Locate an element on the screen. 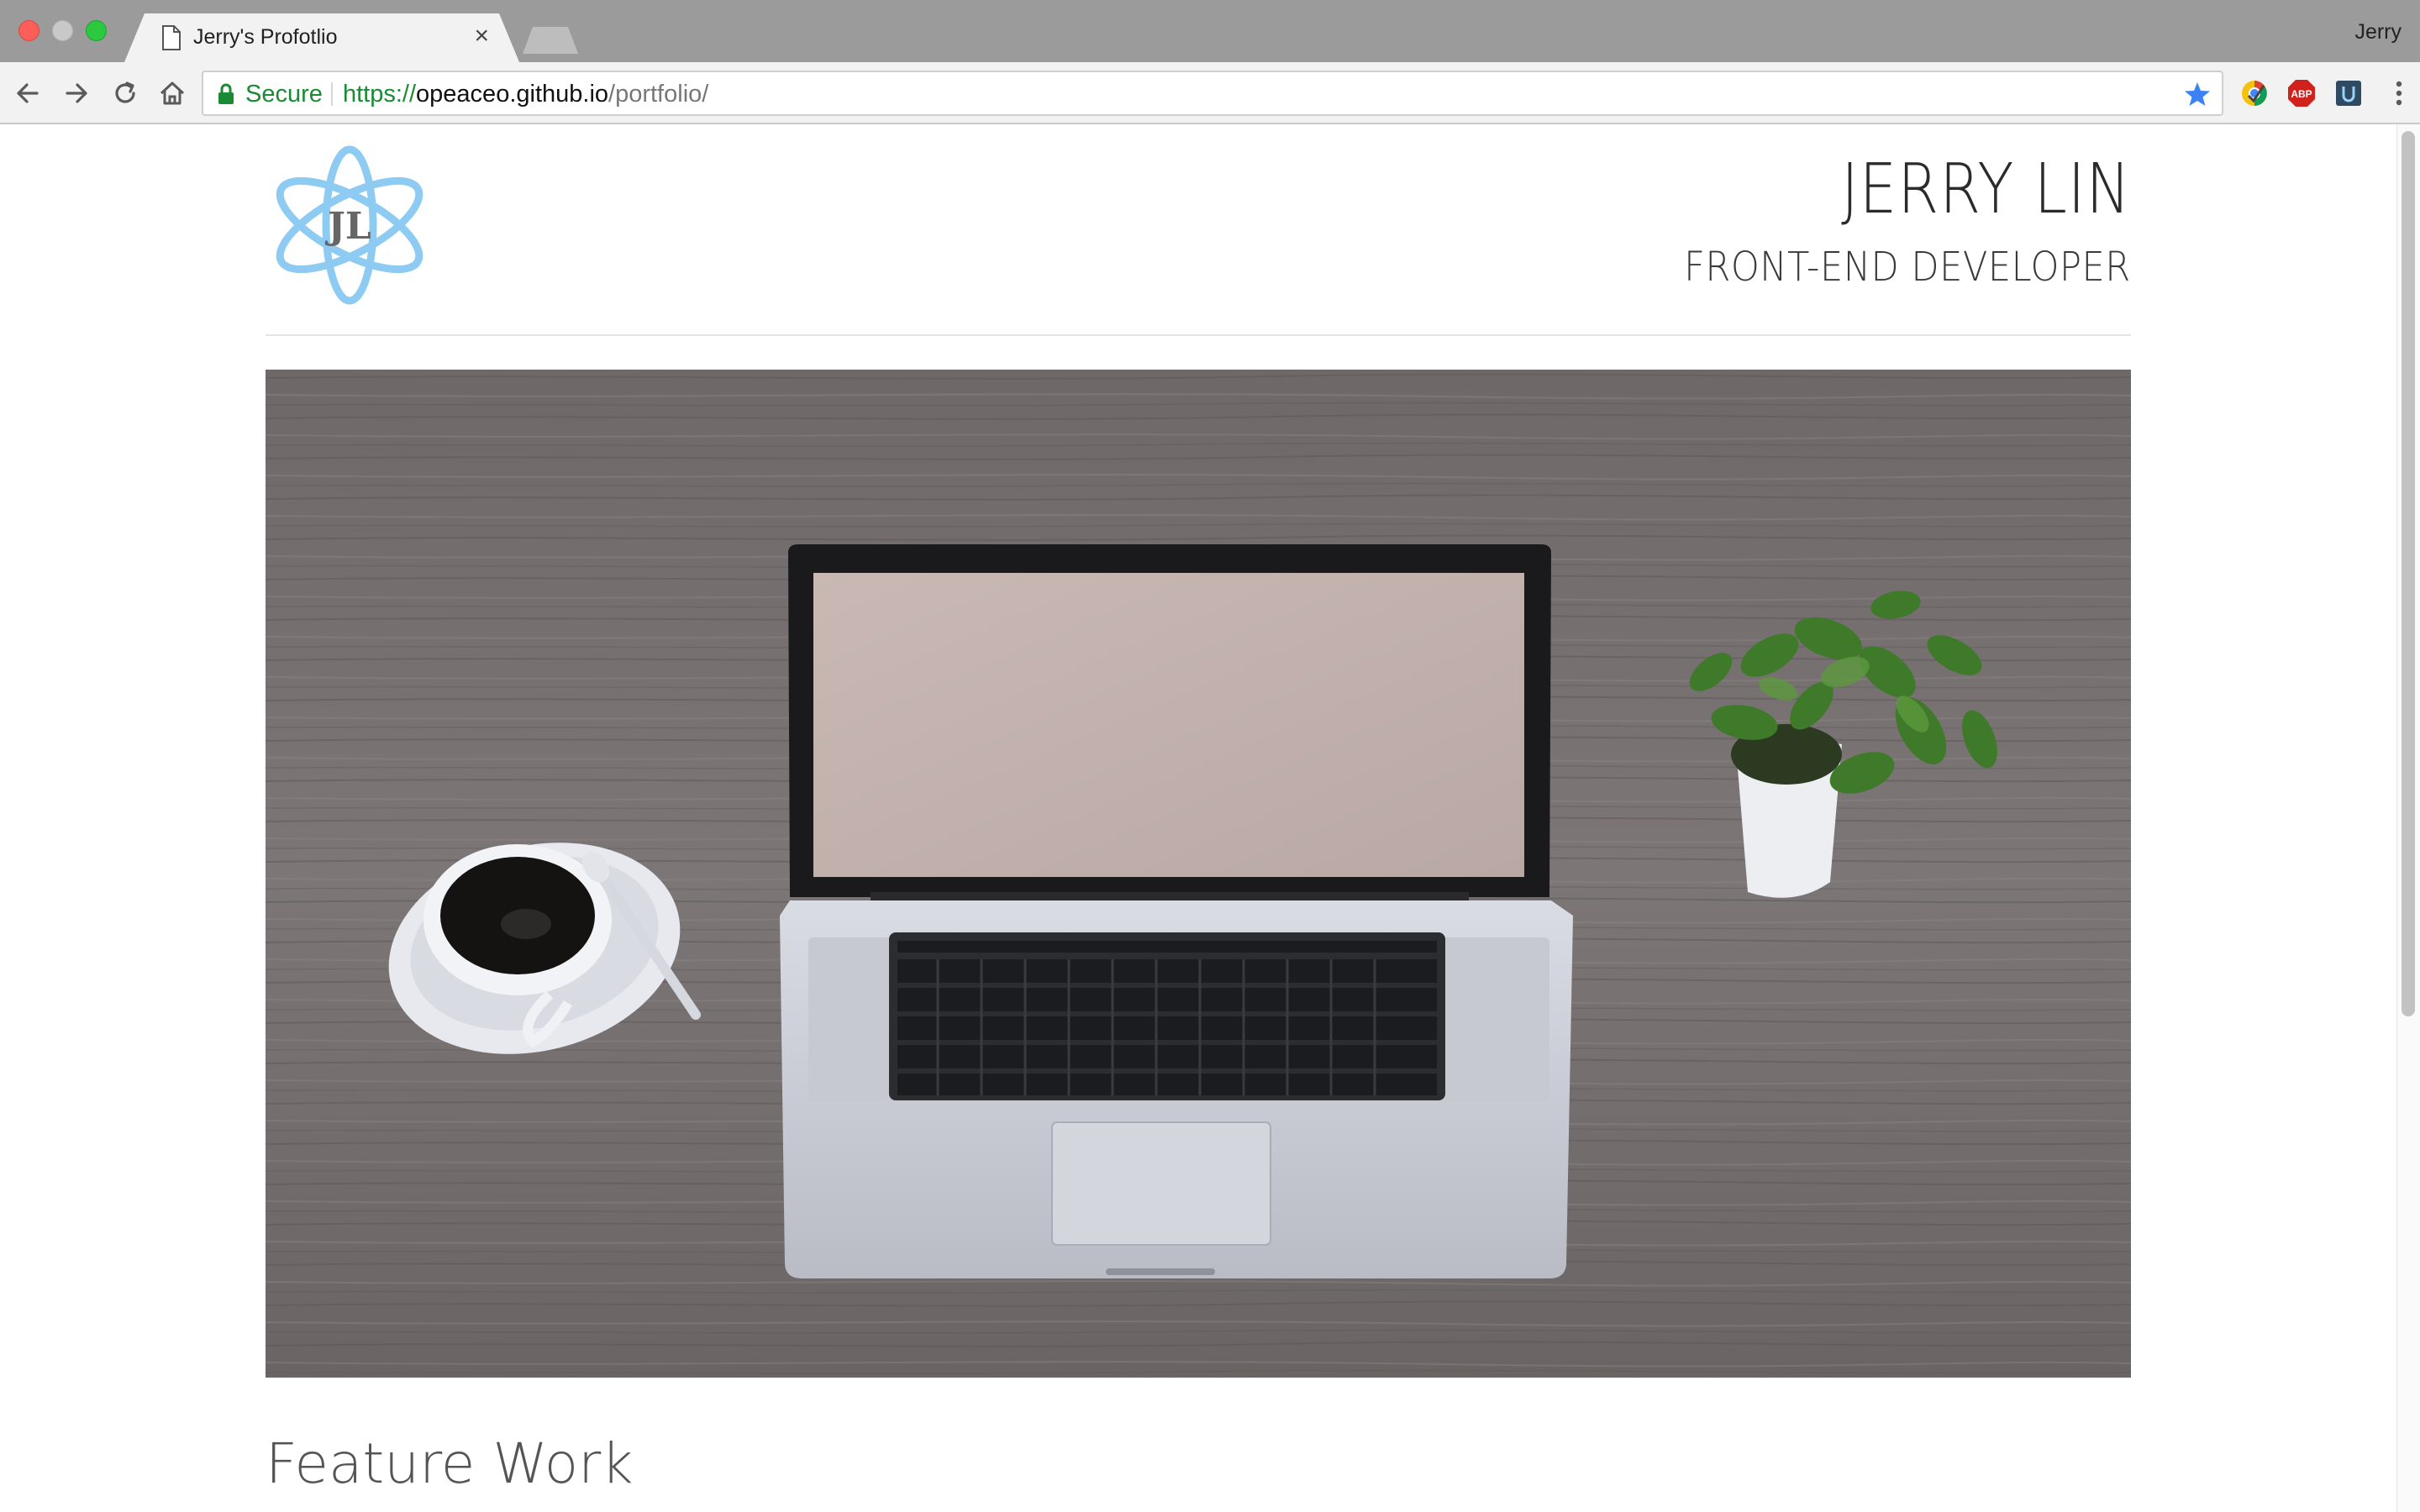 The image size is (2420, 1512). atom-logo-icon: JL is located at coordinates (350, 225).